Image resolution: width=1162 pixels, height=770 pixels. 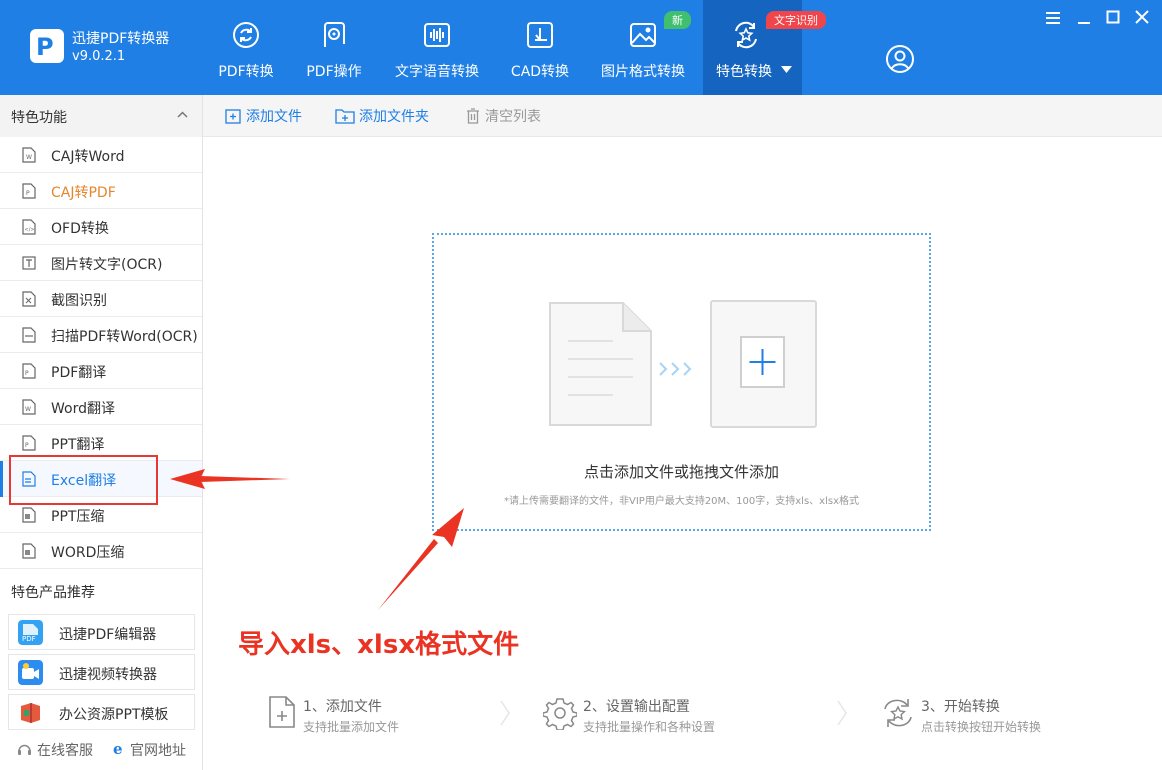 I want to click on sidebar-item-word-compress: WORD压缩, so click(x=101, y=551).